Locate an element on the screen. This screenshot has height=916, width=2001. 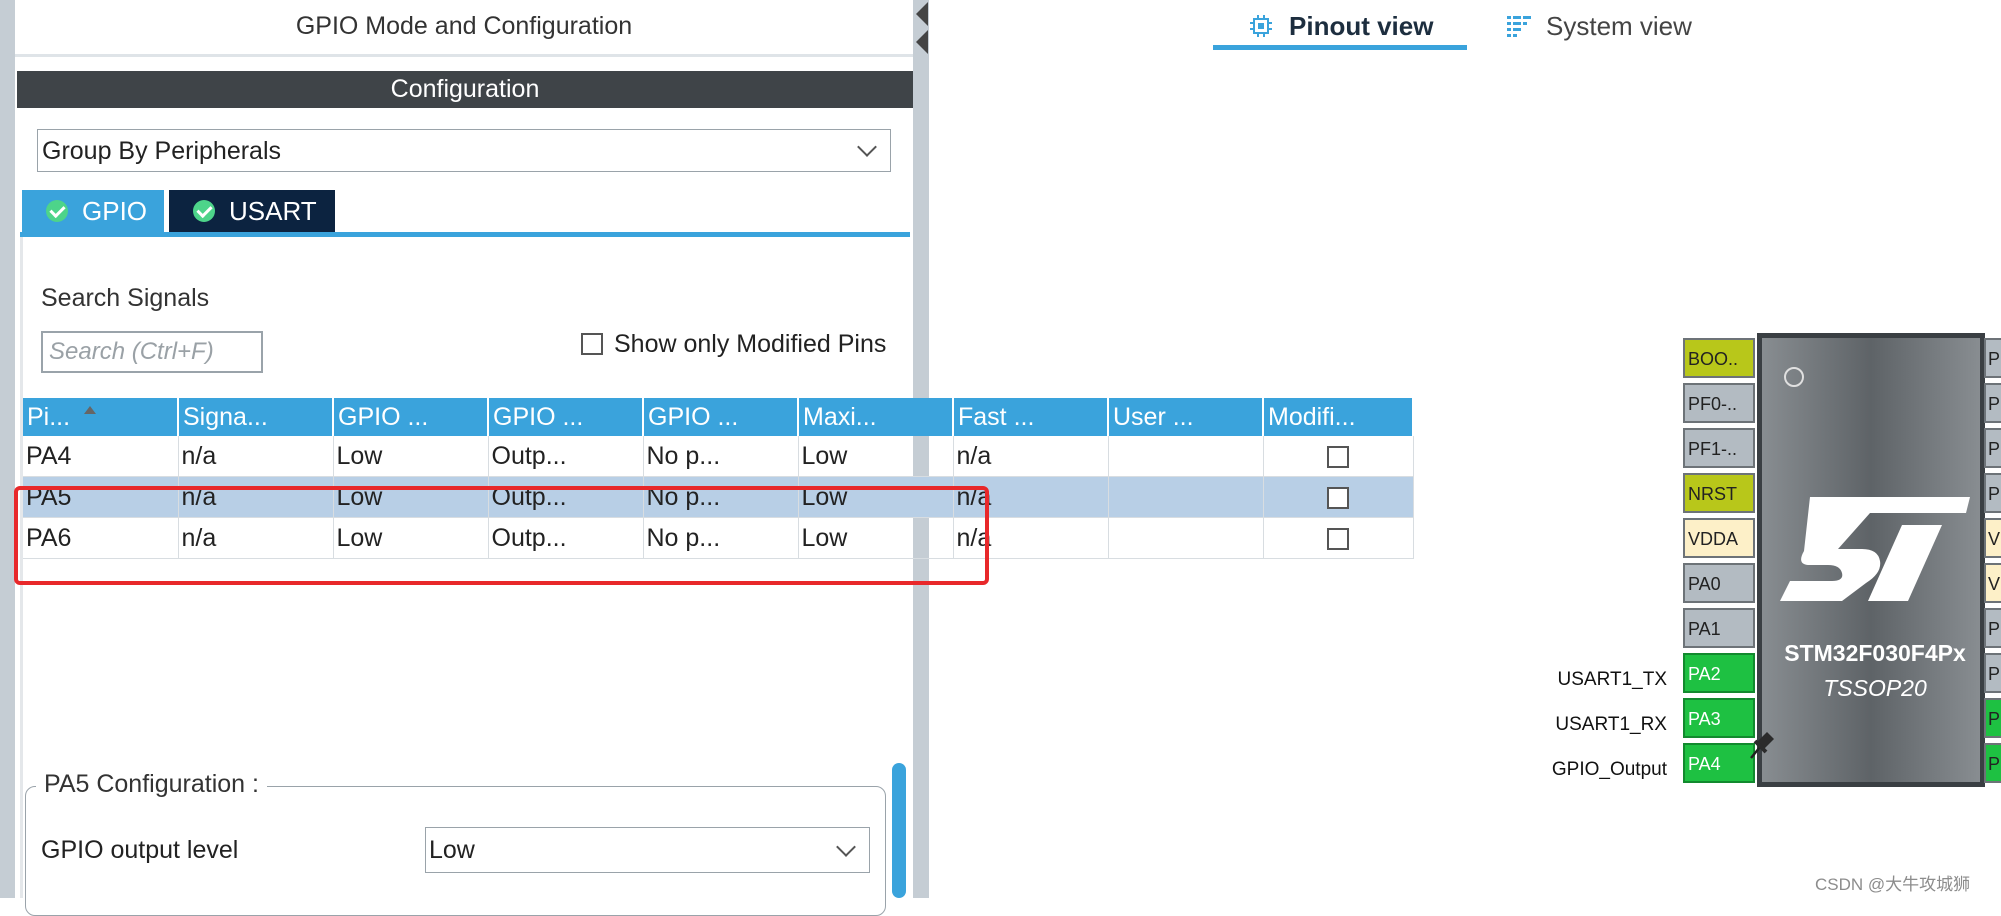
pin-pa2: PA2 is located at coordinates (1719, 673).